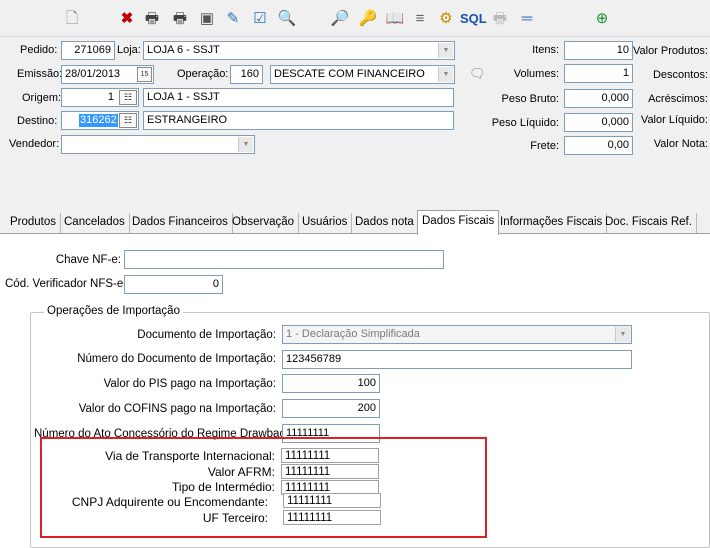 The width and height of the screenshot is (710, 548). Describe the element at coordinates (530, 99) in the screenshot. I see `peso-bruto-label: Peso Bruto:` at that location.